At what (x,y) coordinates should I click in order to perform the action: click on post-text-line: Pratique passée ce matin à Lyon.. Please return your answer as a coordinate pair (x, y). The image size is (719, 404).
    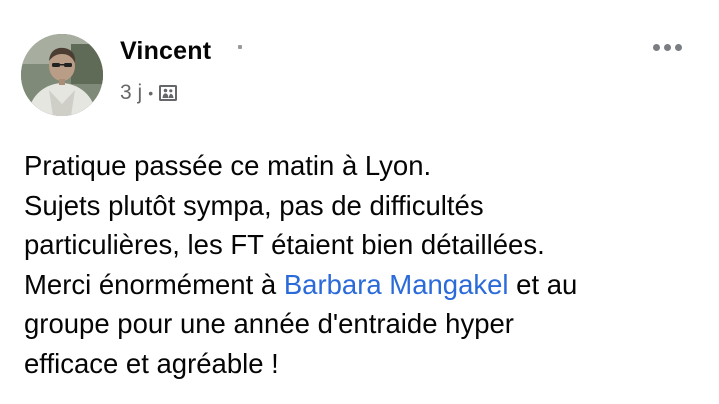
    Looking at the image, I should click on (228, 165).